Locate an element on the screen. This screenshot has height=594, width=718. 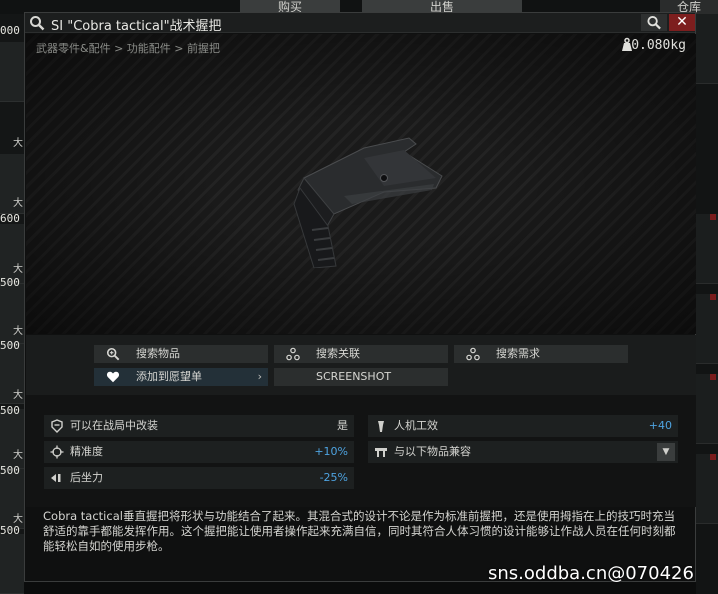
property-value: +10% is located at coordinates (331, 451).